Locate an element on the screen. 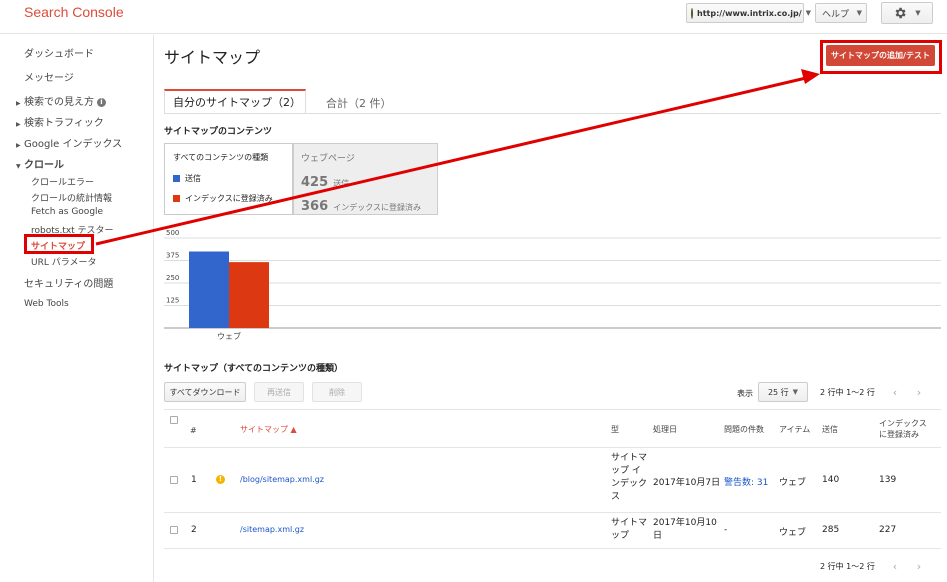  property-selector: http://www.intrix.co.jp/ ▼ is located at coordinates (748, 13).